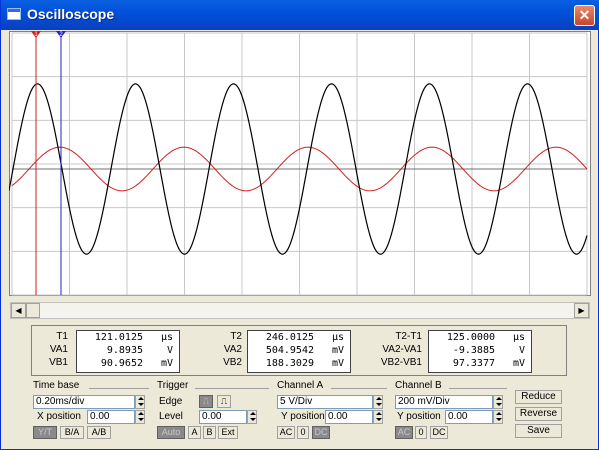 This screenshot has width=599, height=450. What do you see at coordinates (337, 363) in the screenshot?
I see `vb2-unit: mV` at bounding box center [337, 363].